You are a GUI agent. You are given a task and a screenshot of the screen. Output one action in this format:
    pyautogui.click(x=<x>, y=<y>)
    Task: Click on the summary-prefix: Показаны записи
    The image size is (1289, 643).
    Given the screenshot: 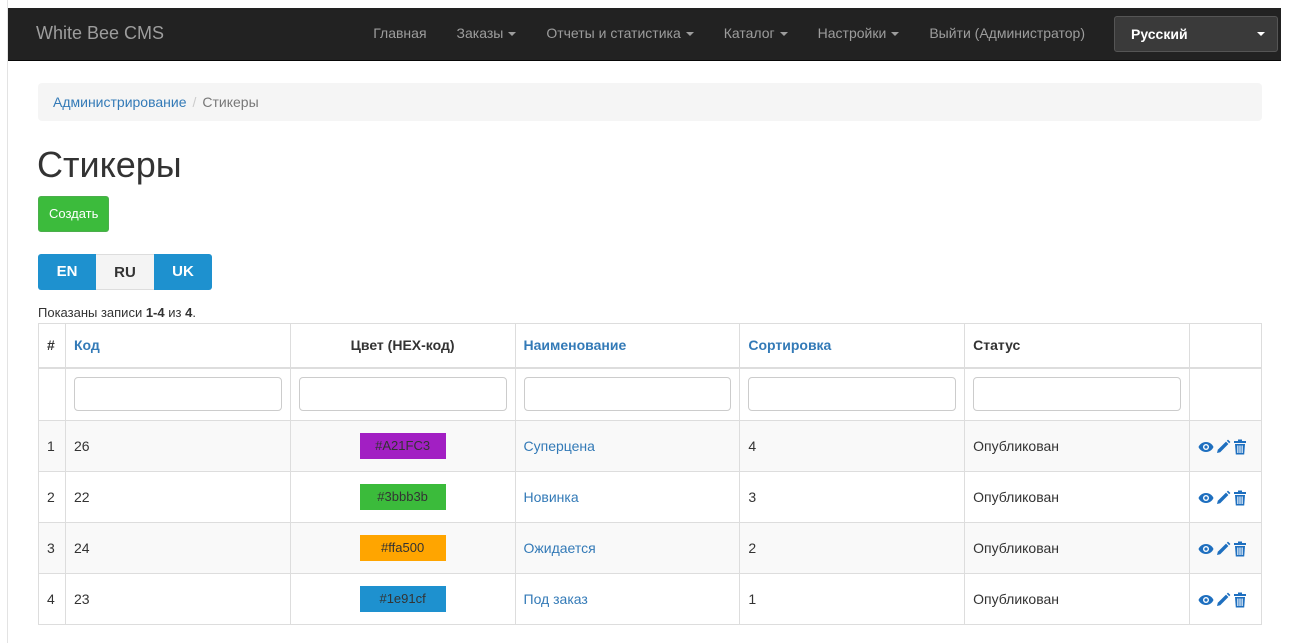 What is the action you would take?
    pyautogui.click(x=92, y=312)
    